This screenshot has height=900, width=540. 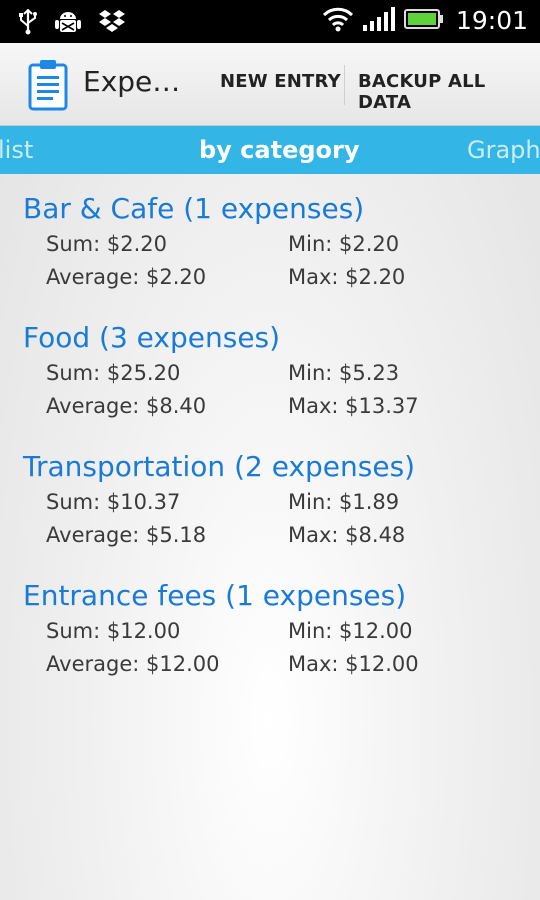 I want to click on category-title: Food (3 expenses), so click(x=152, y=337).